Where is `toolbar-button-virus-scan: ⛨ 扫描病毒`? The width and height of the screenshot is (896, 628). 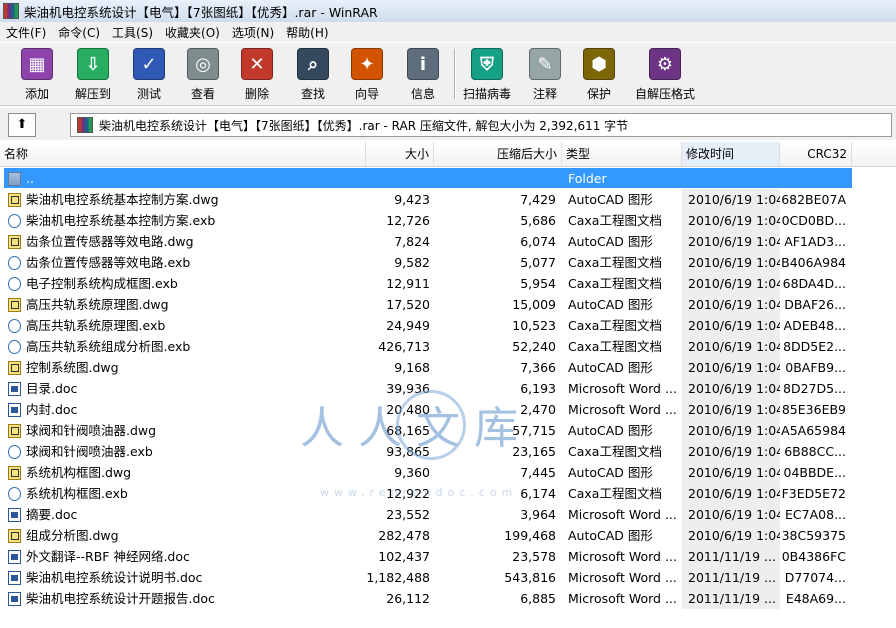
toolbar-button-virus-scan: ⛨ 扫描病毒 is located at coordinates (487, 74).